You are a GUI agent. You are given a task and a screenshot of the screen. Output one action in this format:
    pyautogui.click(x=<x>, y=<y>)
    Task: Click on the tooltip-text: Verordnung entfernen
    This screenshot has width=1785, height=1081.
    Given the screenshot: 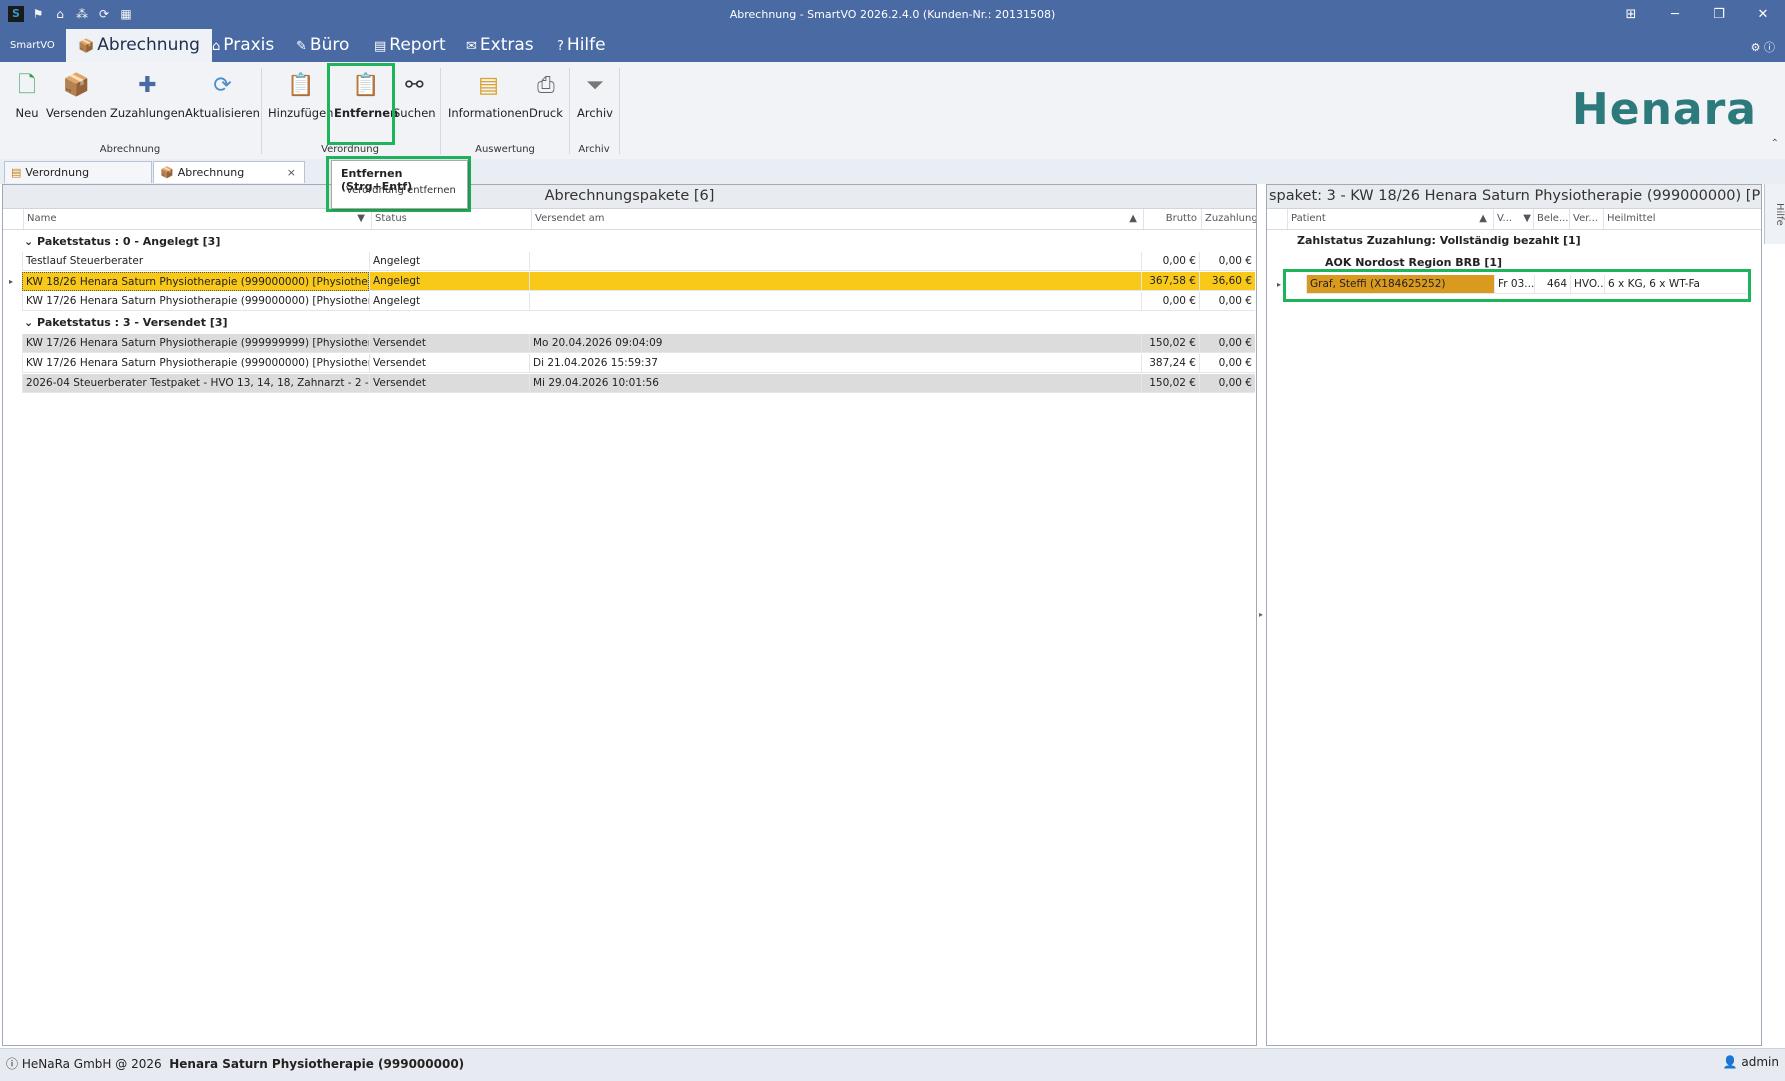 What is the action you would take?
    pyautogui.click(x=401, y=190)
    